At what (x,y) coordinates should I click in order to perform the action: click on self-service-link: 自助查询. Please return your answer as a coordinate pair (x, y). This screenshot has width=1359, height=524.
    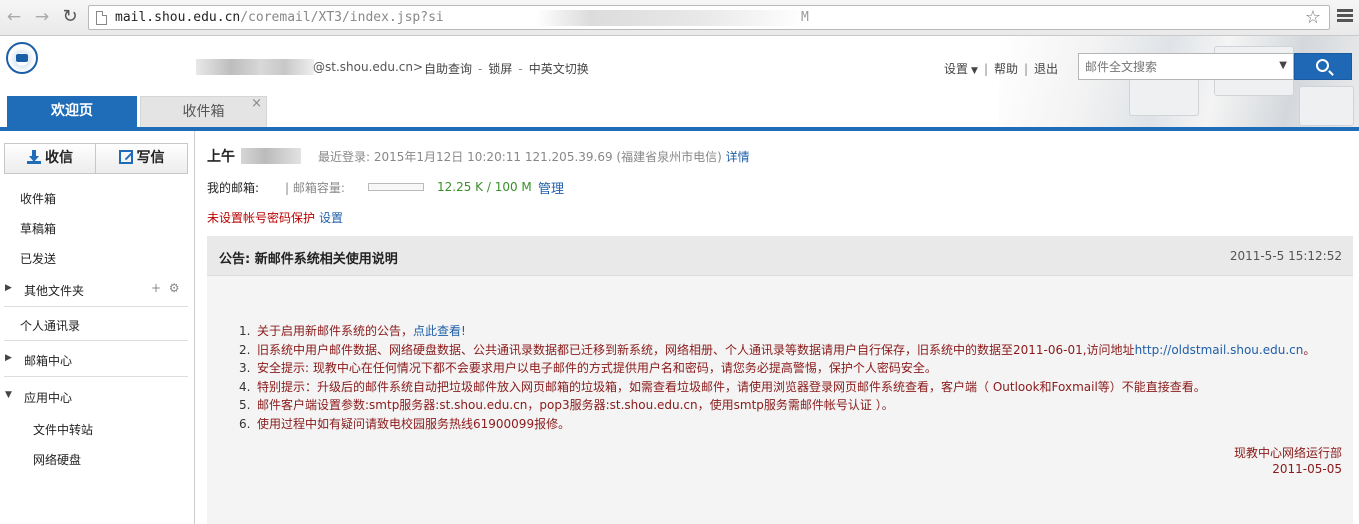
    Looking at the image, I should click on (448, 69).